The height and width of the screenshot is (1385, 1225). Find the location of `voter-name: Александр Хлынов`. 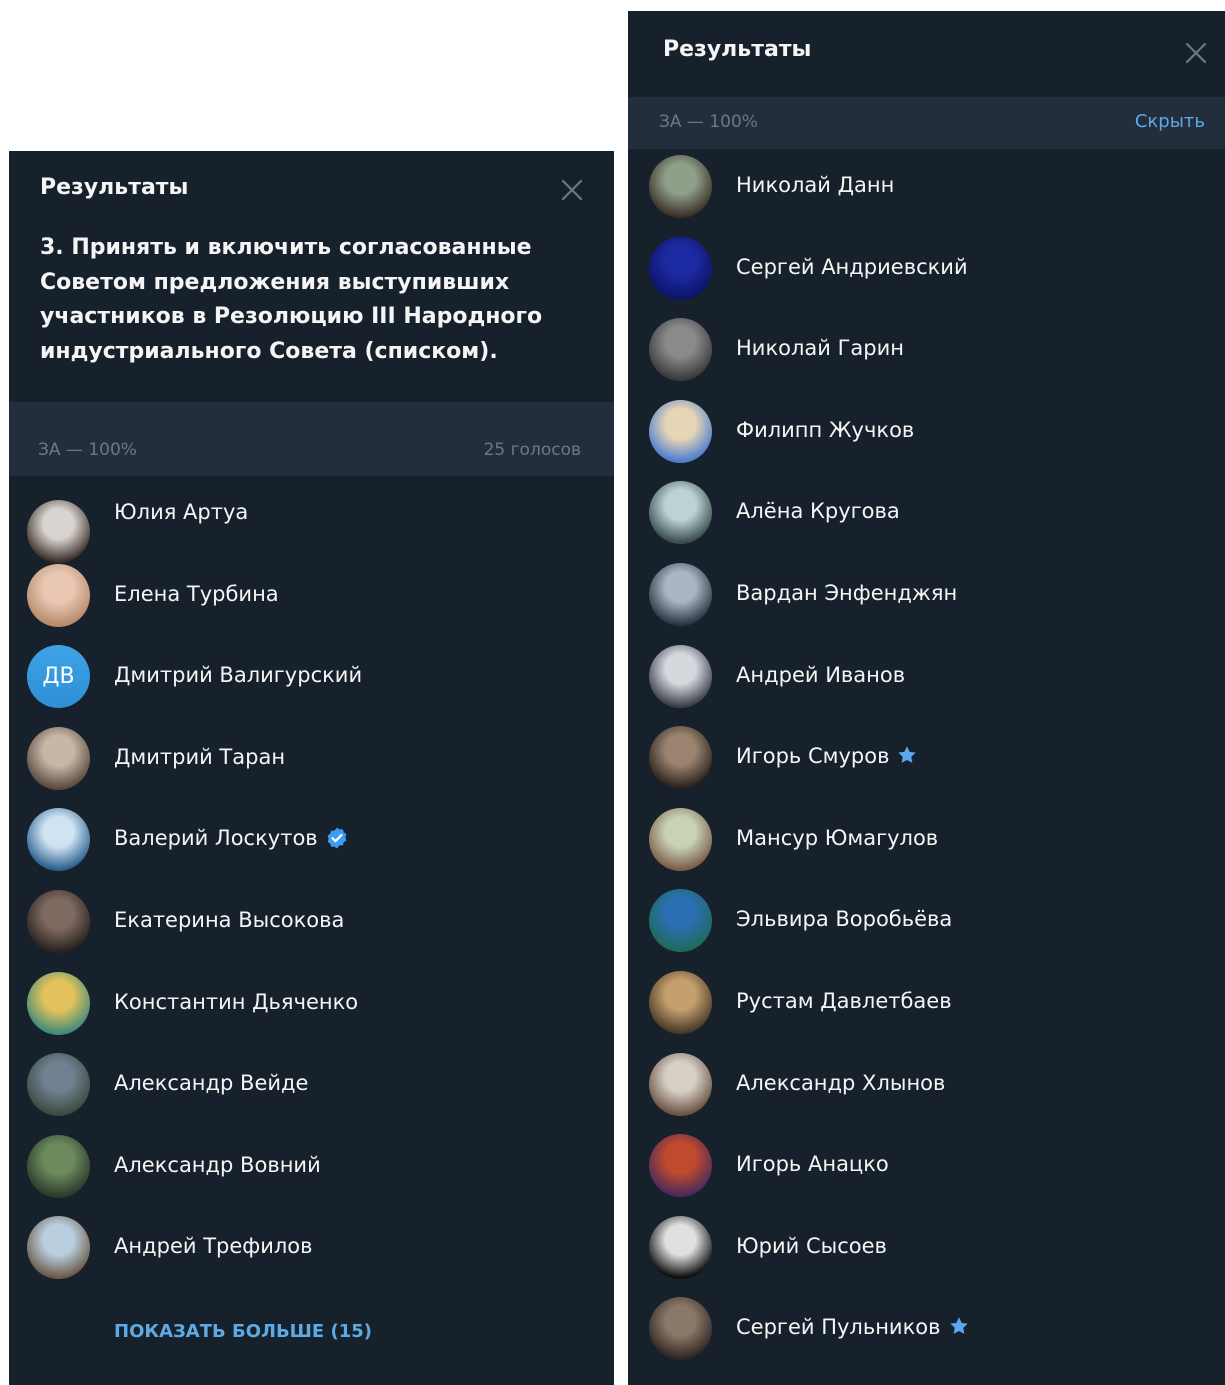

voter-name: Александр Хлынов is located at coordinates (840, 1083).